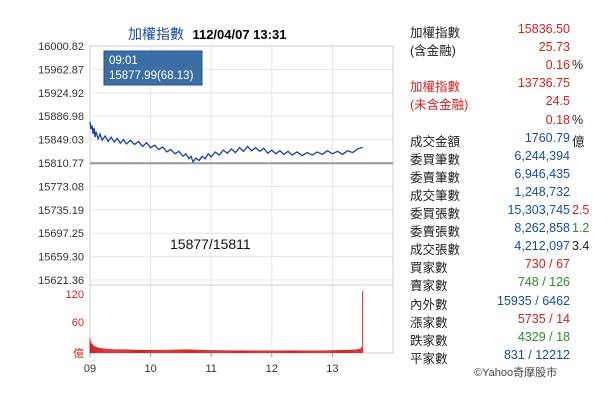 The height and width of the screenshot is (406, 615). I want to click on stat-value: 24.5, so click(557, 101).